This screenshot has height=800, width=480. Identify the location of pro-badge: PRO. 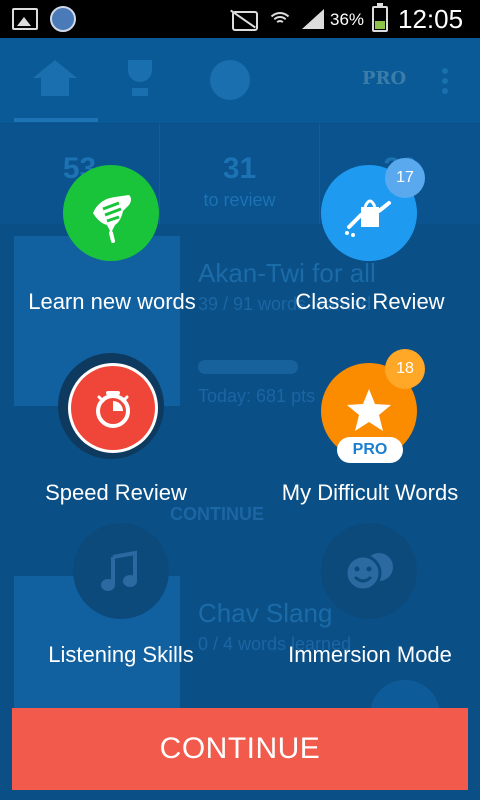
(370, 450).